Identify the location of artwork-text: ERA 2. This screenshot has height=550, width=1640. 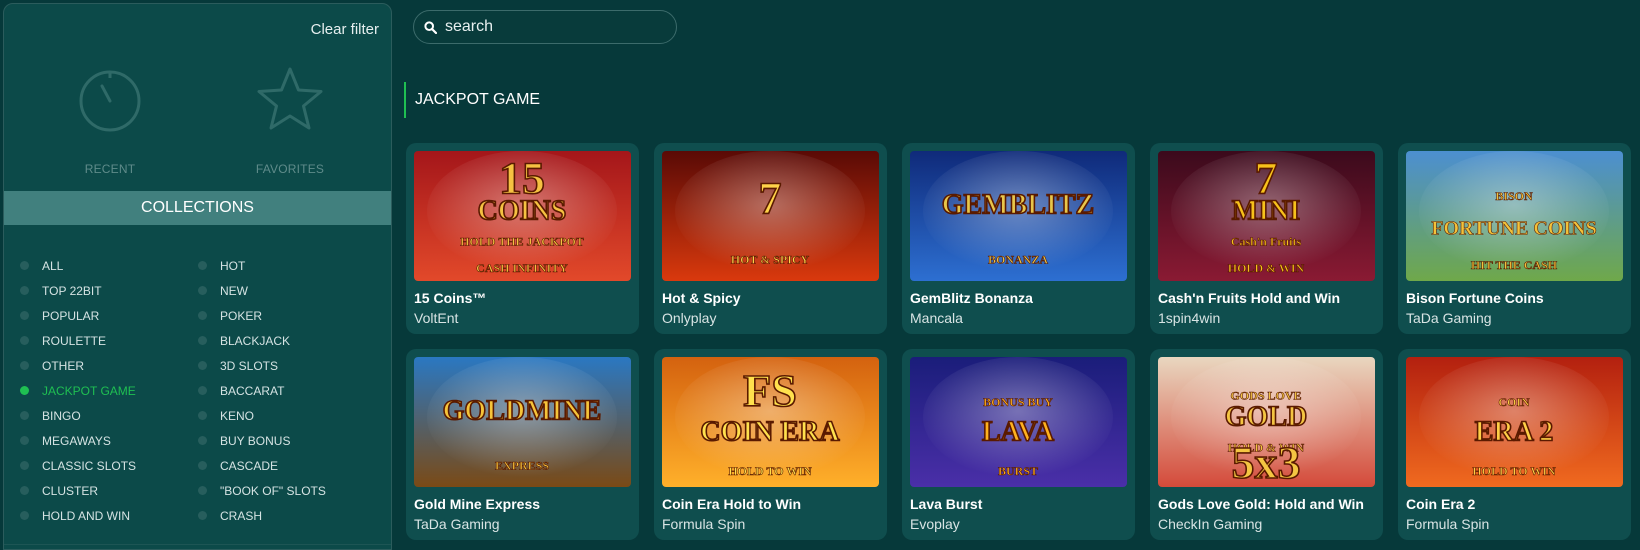
(1514, 432).